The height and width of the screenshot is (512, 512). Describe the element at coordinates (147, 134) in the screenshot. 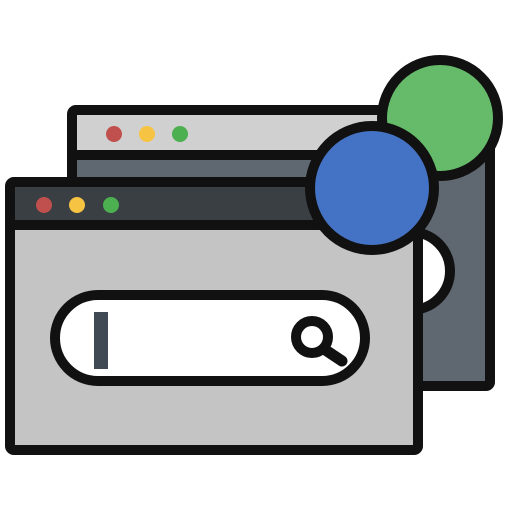

I see `back-window-minimize-dot` at that location.